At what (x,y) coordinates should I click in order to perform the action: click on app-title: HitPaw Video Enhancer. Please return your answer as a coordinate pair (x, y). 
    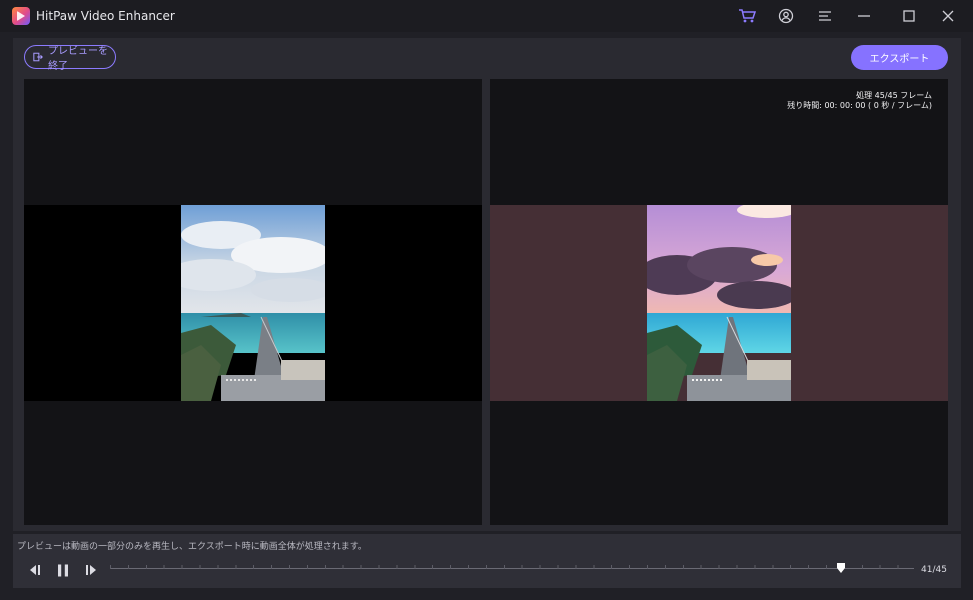
    Looking at the image, I should click on (105, 16).